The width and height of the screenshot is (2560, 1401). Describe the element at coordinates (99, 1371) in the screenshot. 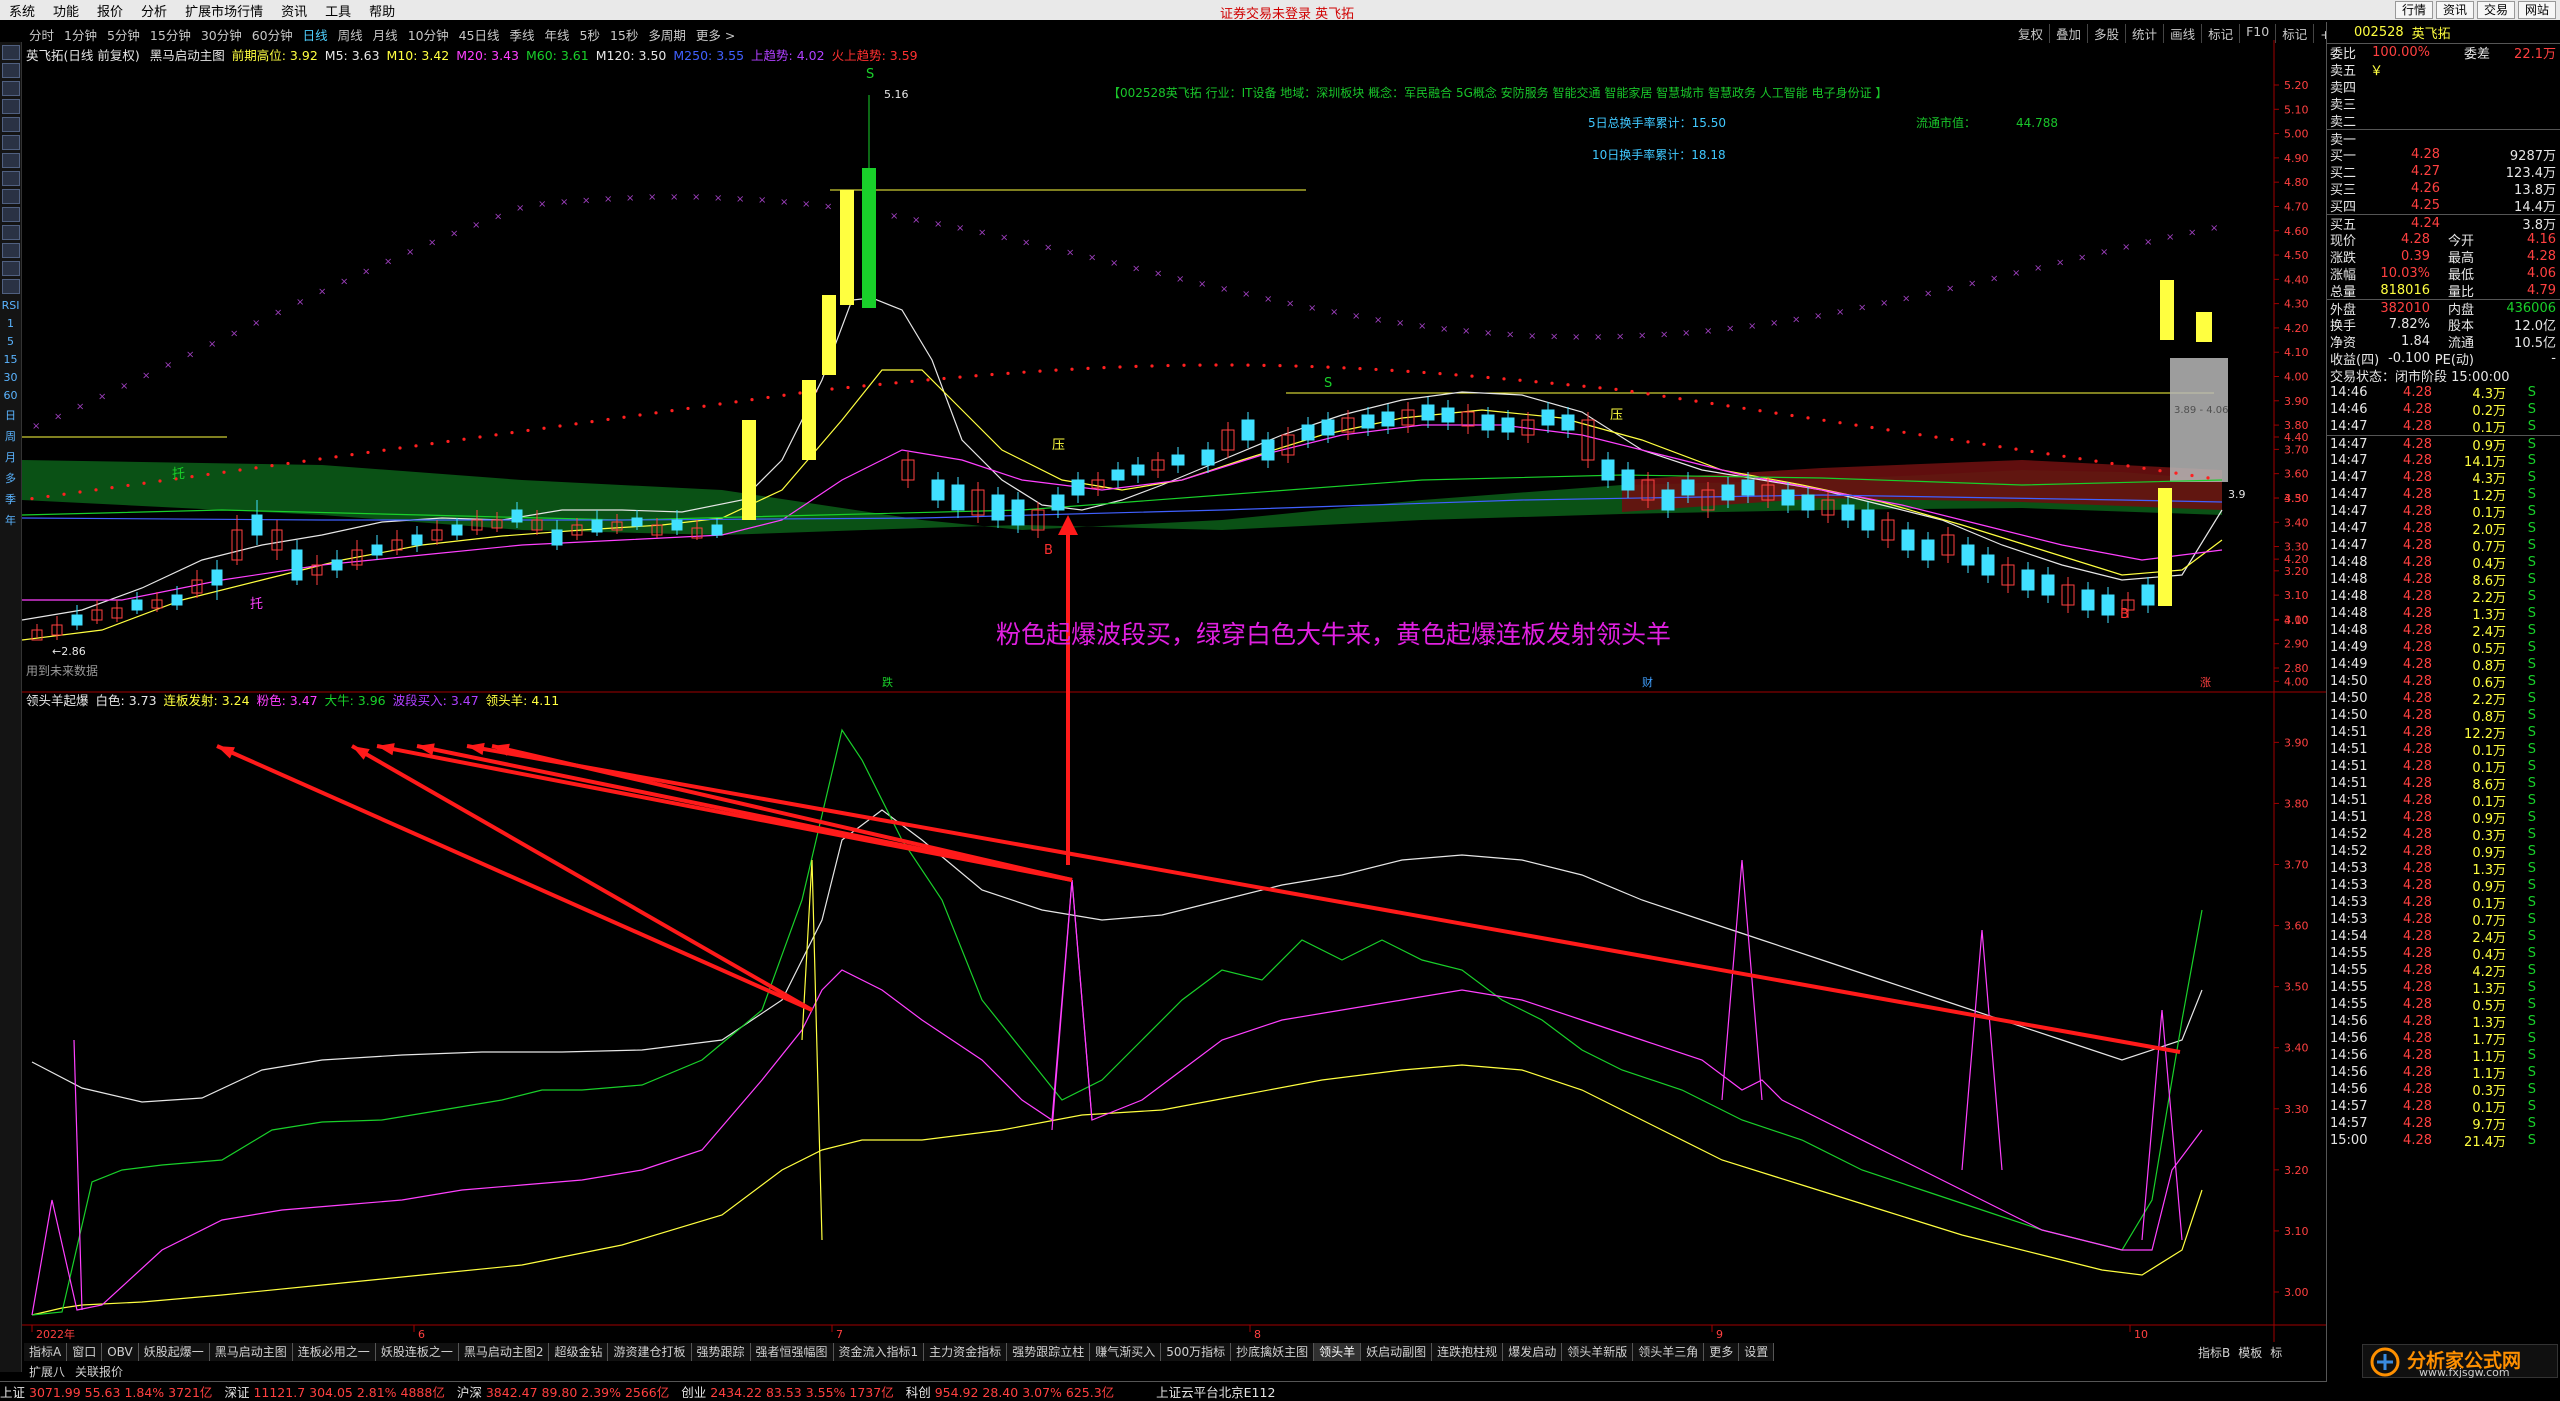

I see `extension-tab-1: 关联报价` at that location.